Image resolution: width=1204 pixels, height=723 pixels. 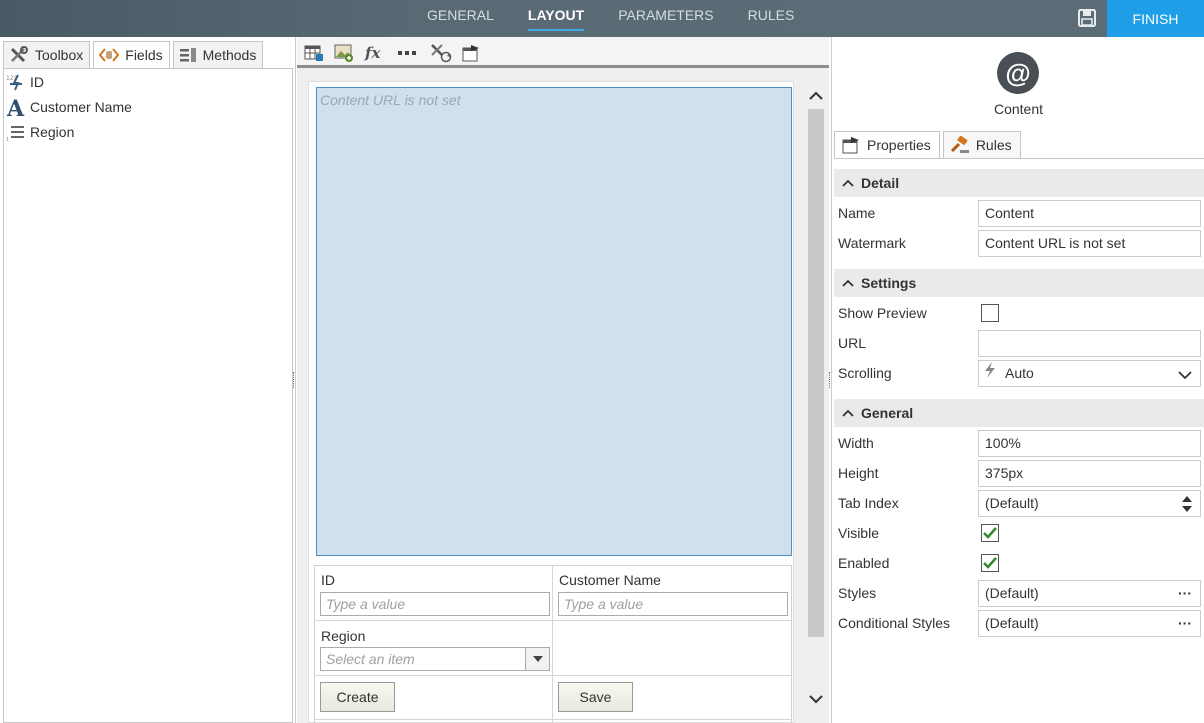 I want to click on control-type-name: Content, so click(x=1018, y=109).